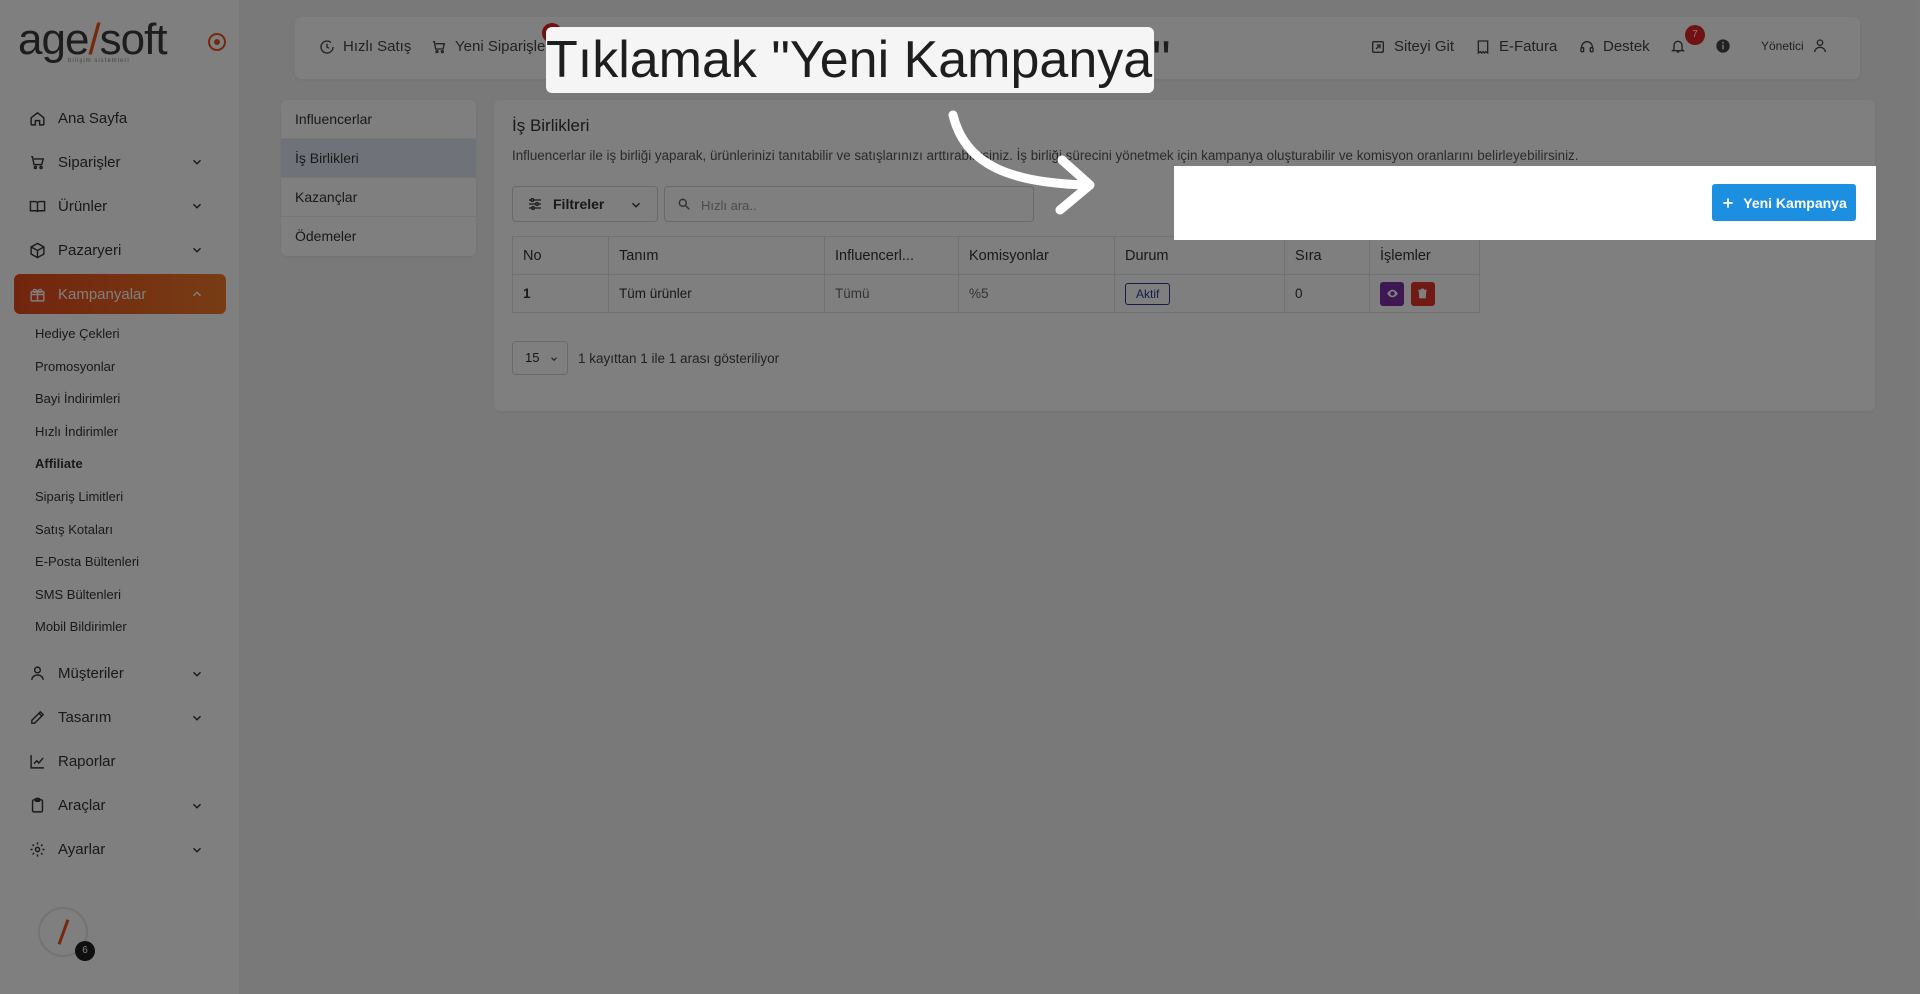 The width and height of the screenshot is (1920, 994). Describe the element at coordinates (82, 806) in the screenshot. I see `sidebar-item-label: Araçlar` at that location.